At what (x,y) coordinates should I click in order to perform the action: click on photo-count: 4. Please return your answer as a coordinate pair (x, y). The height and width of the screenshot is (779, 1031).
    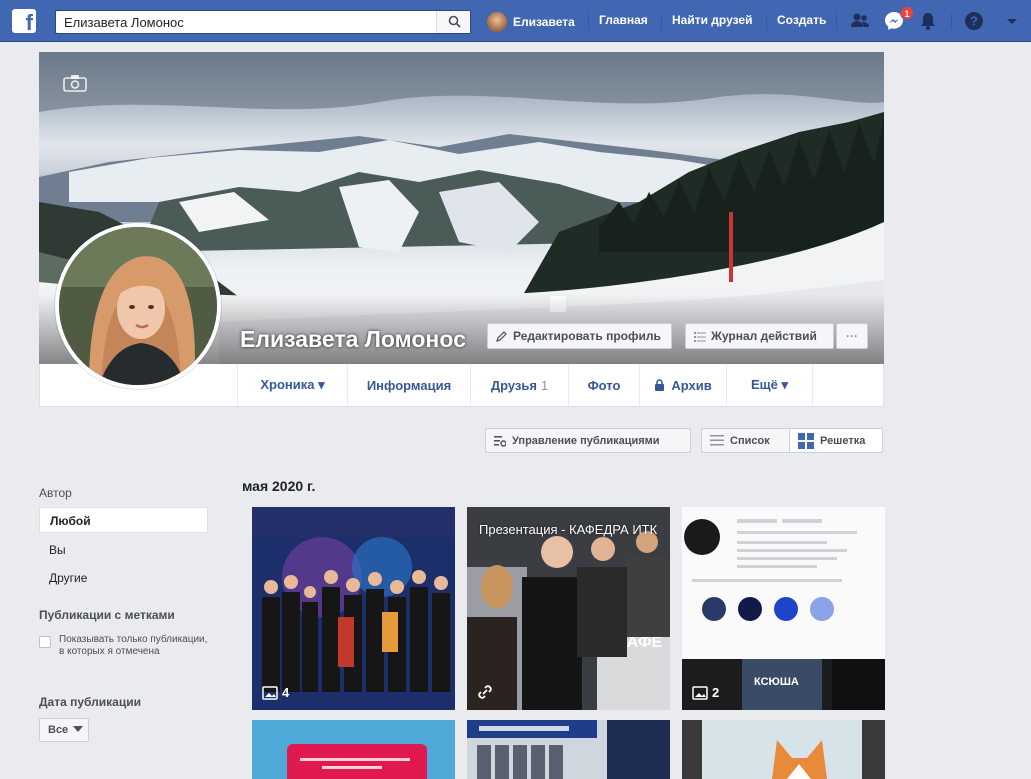
    Looking at the image, I should click on (286, 692).